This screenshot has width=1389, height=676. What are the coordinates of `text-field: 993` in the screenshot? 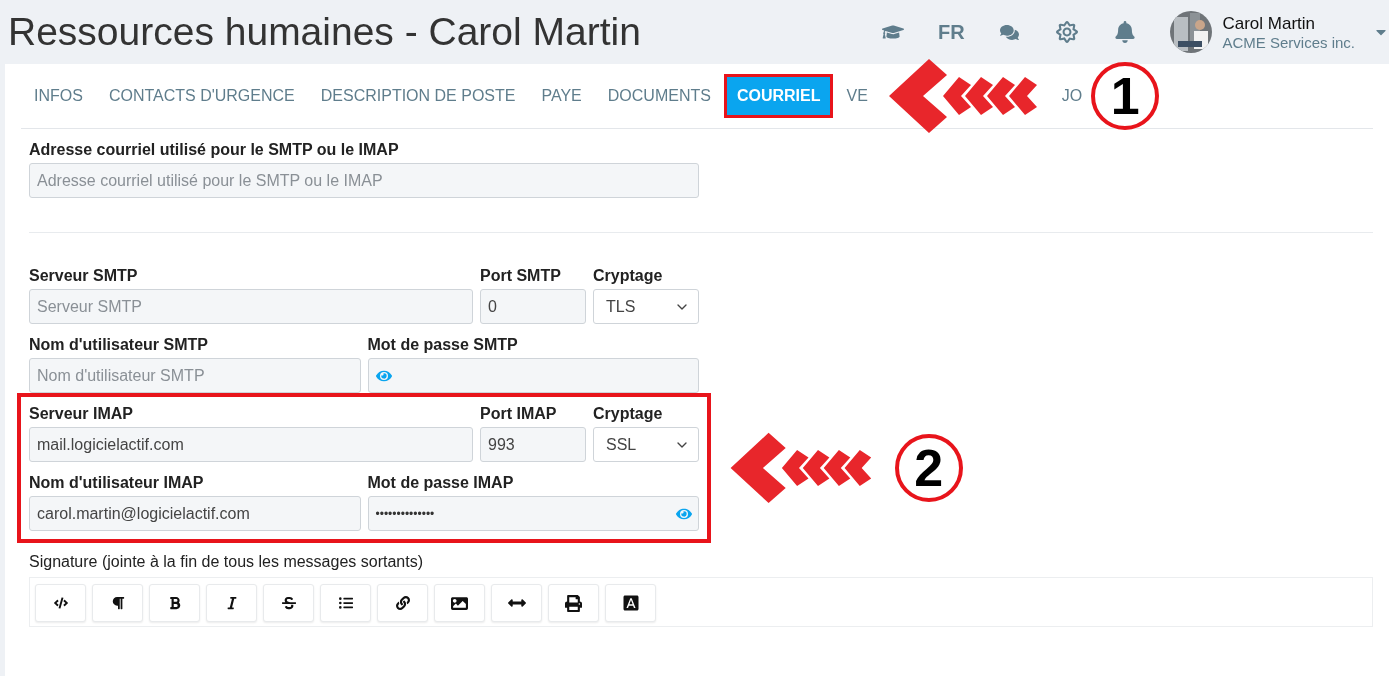 It's located at (533, 444).